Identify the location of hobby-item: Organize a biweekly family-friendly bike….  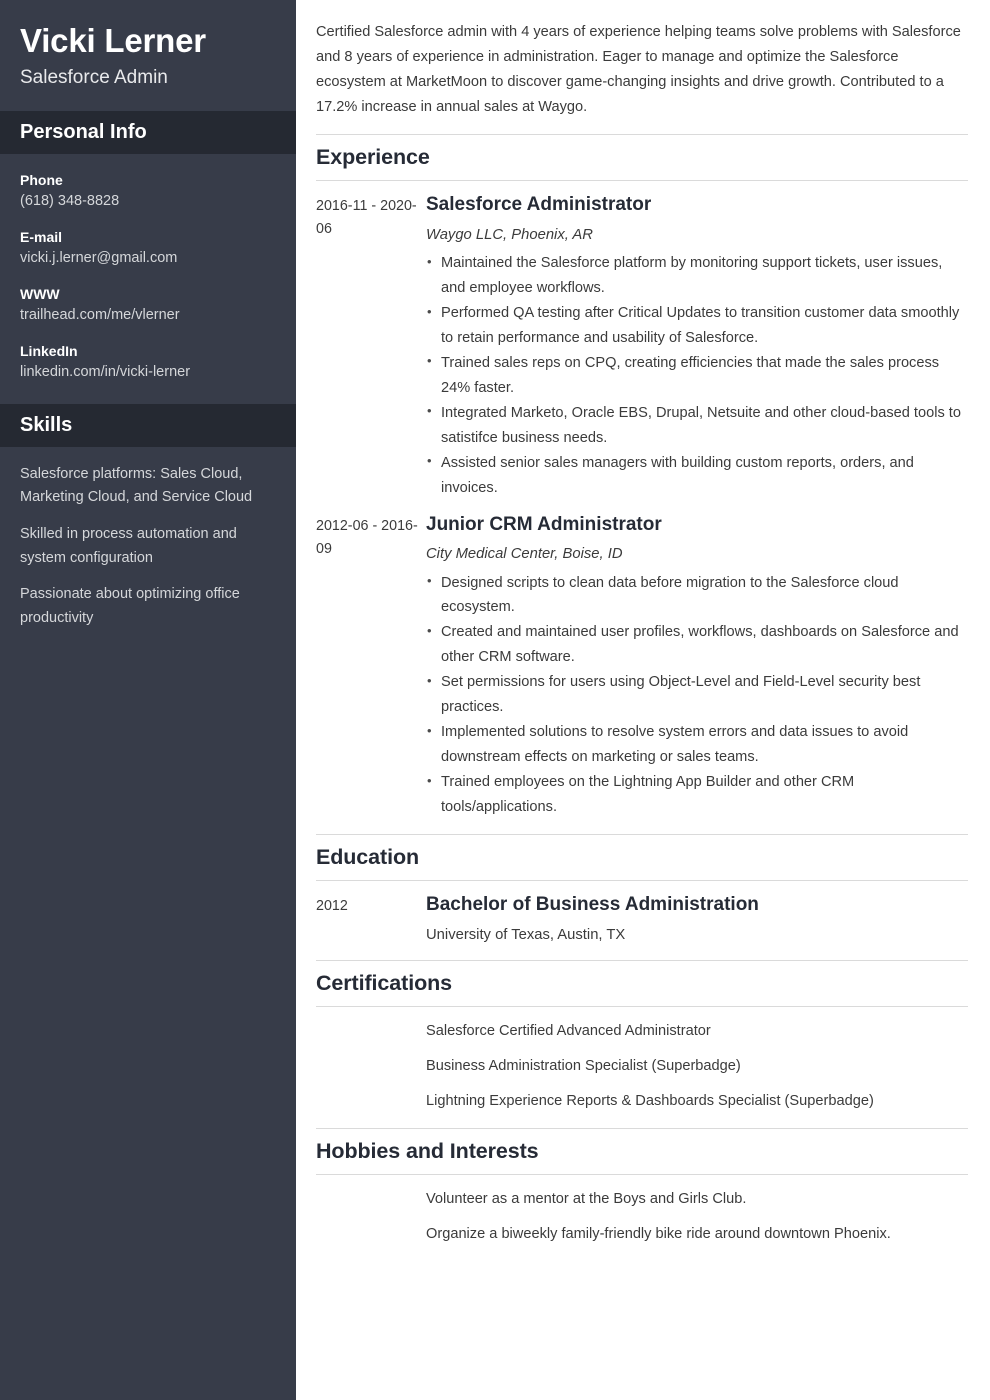
(658, 1233).